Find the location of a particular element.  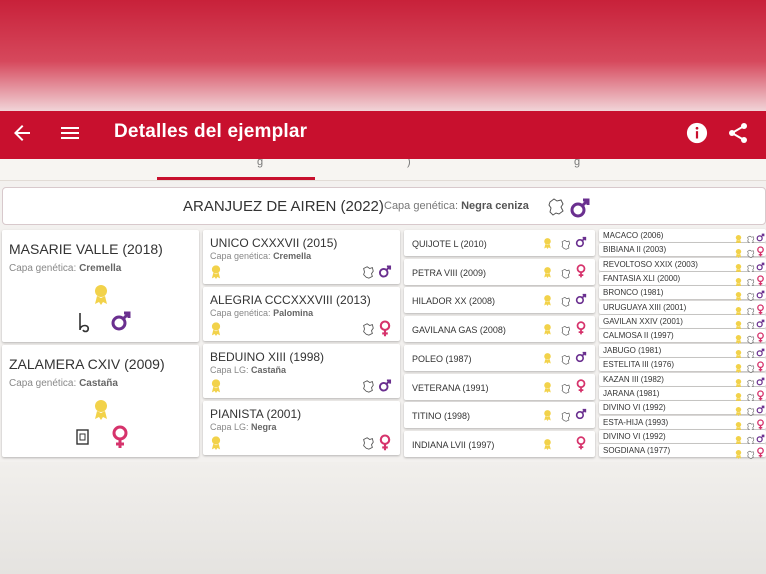

ancestor-card: BEDUINO XIII (1998) Capa LG: Castaña is located at coordinates (301, 371).